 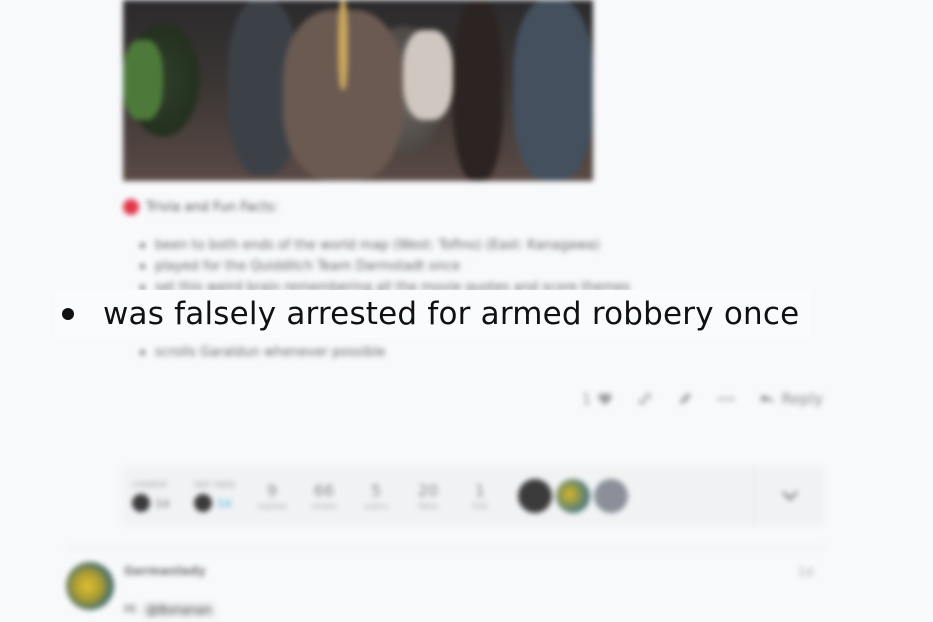 What do you see at coordinates (586, 399) in the screenshot?
I see `like-count: 1` at bounding box center [586, 399].